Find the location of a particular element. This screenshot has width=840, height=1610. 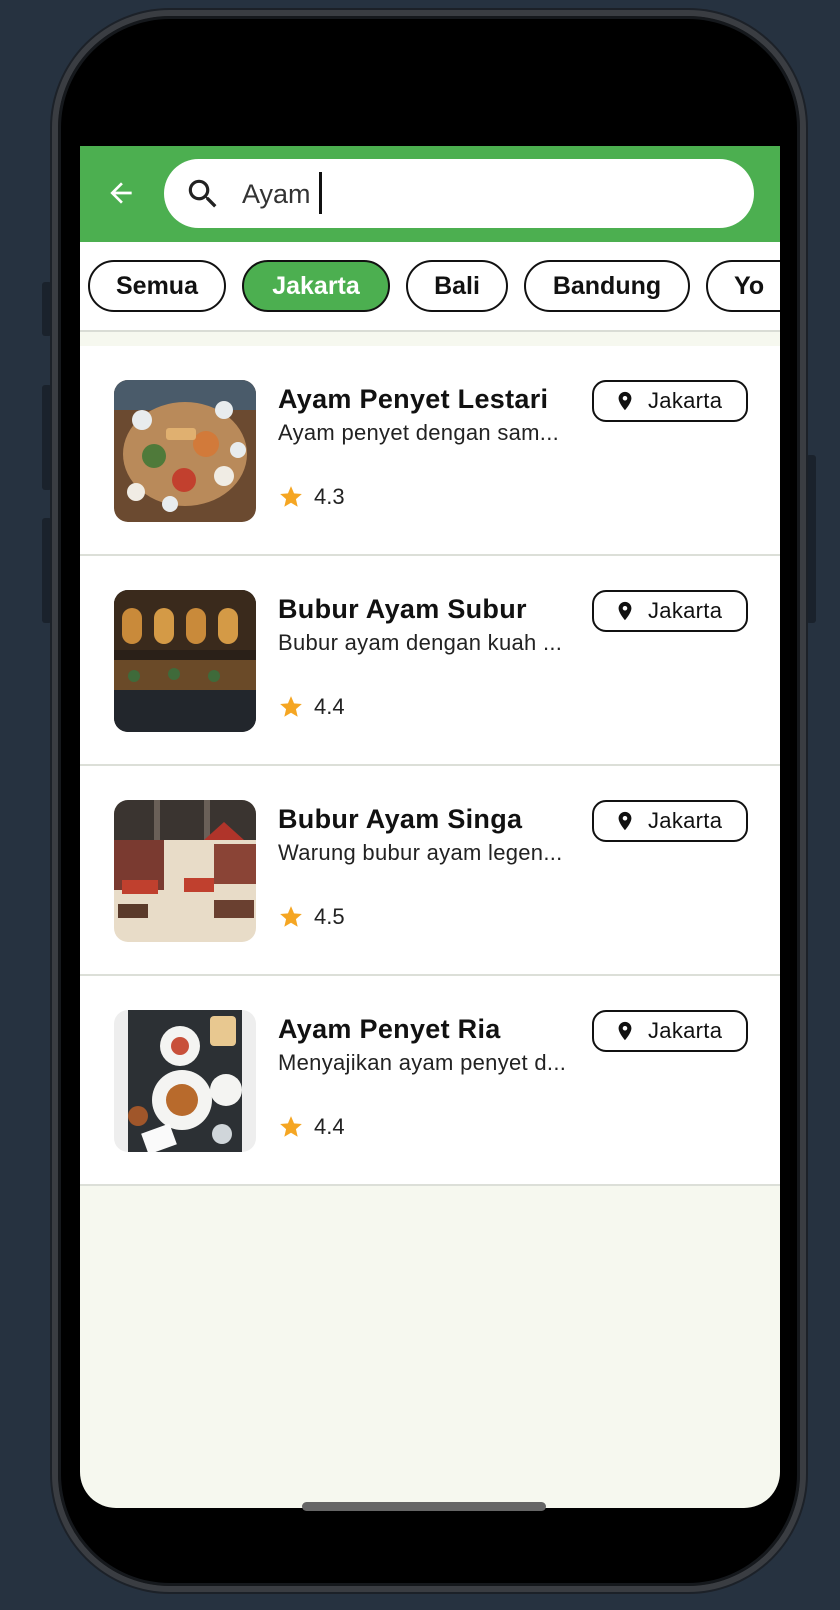

restaurant-interior-photo is located at coordinates (185, 871).